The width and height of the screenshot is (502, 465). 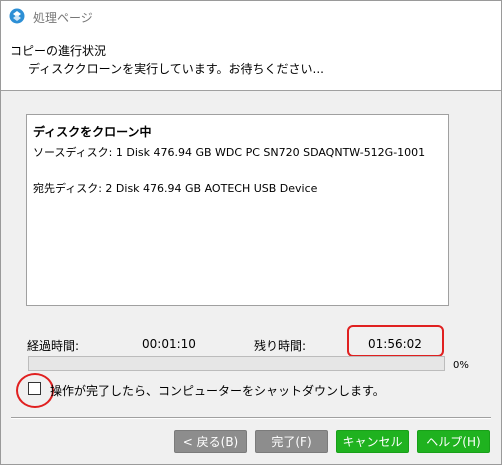 I want to click on progress-bar, so click(x=236, y=363).